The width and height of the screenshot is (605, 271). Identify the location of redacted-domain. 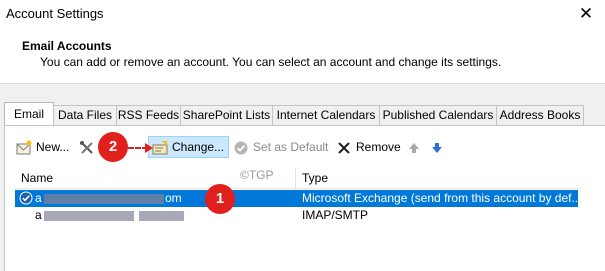
(161, 216).